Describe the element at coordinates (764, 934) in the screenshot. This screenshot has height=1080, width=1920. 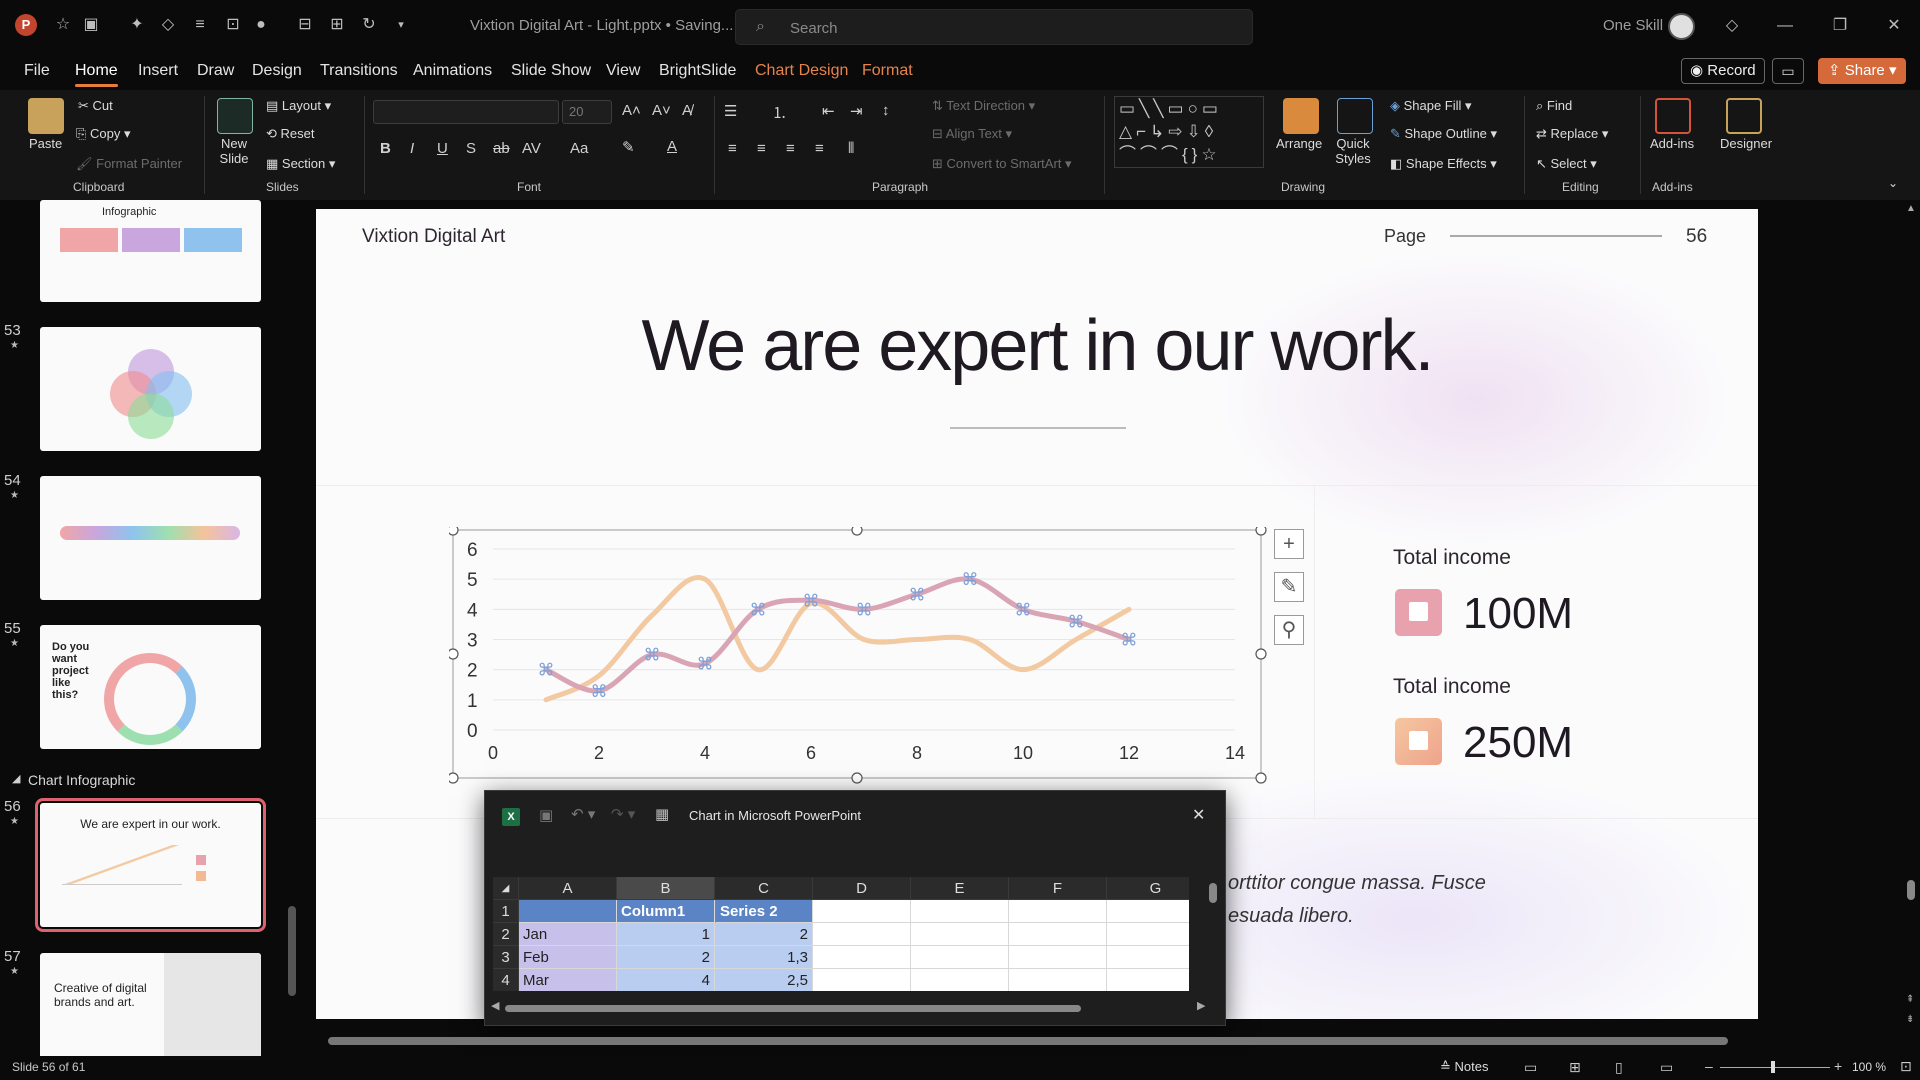
I see `cell: 2` at that location.